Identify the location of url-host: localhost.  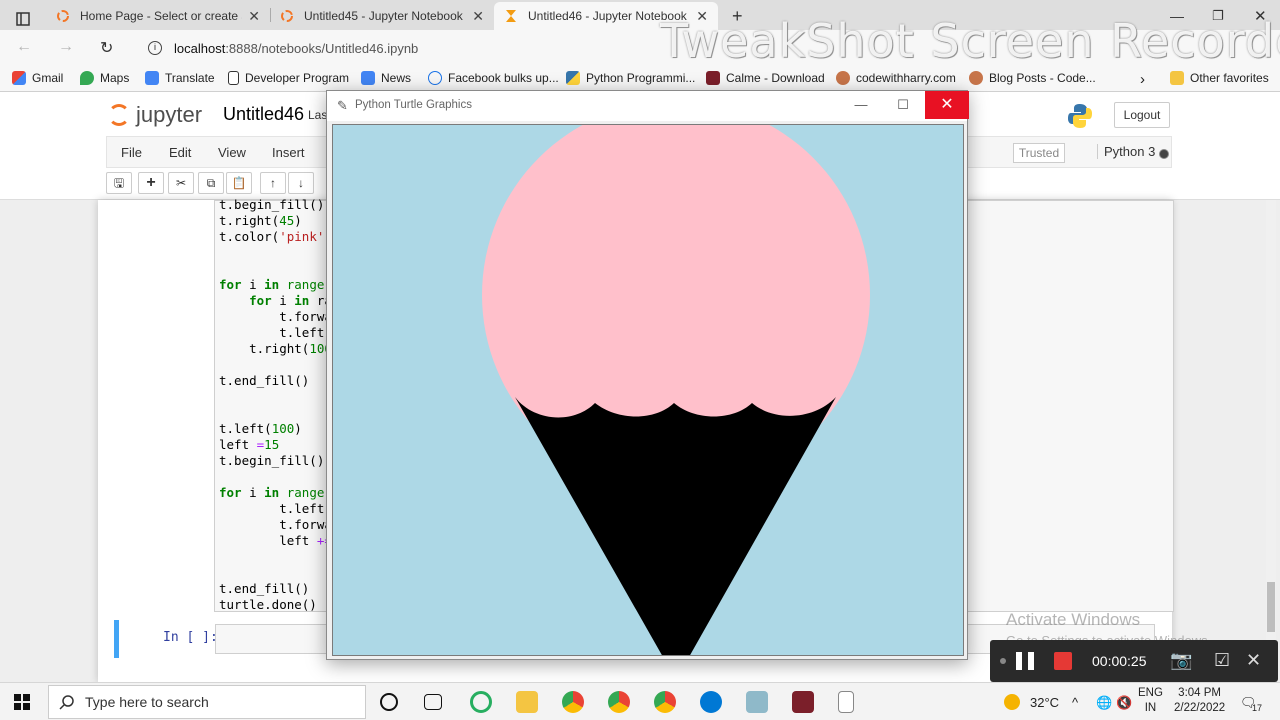
(200, 48).